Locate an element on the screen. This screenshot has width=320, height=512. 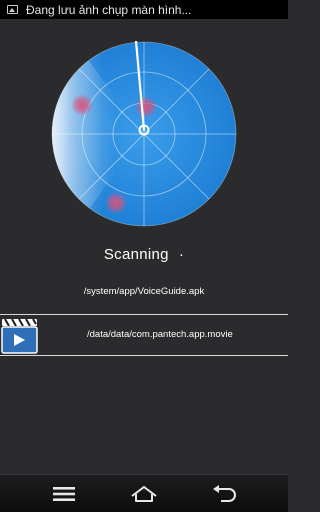
scan-status-text: Scanning is located at coordinates (136, 254).